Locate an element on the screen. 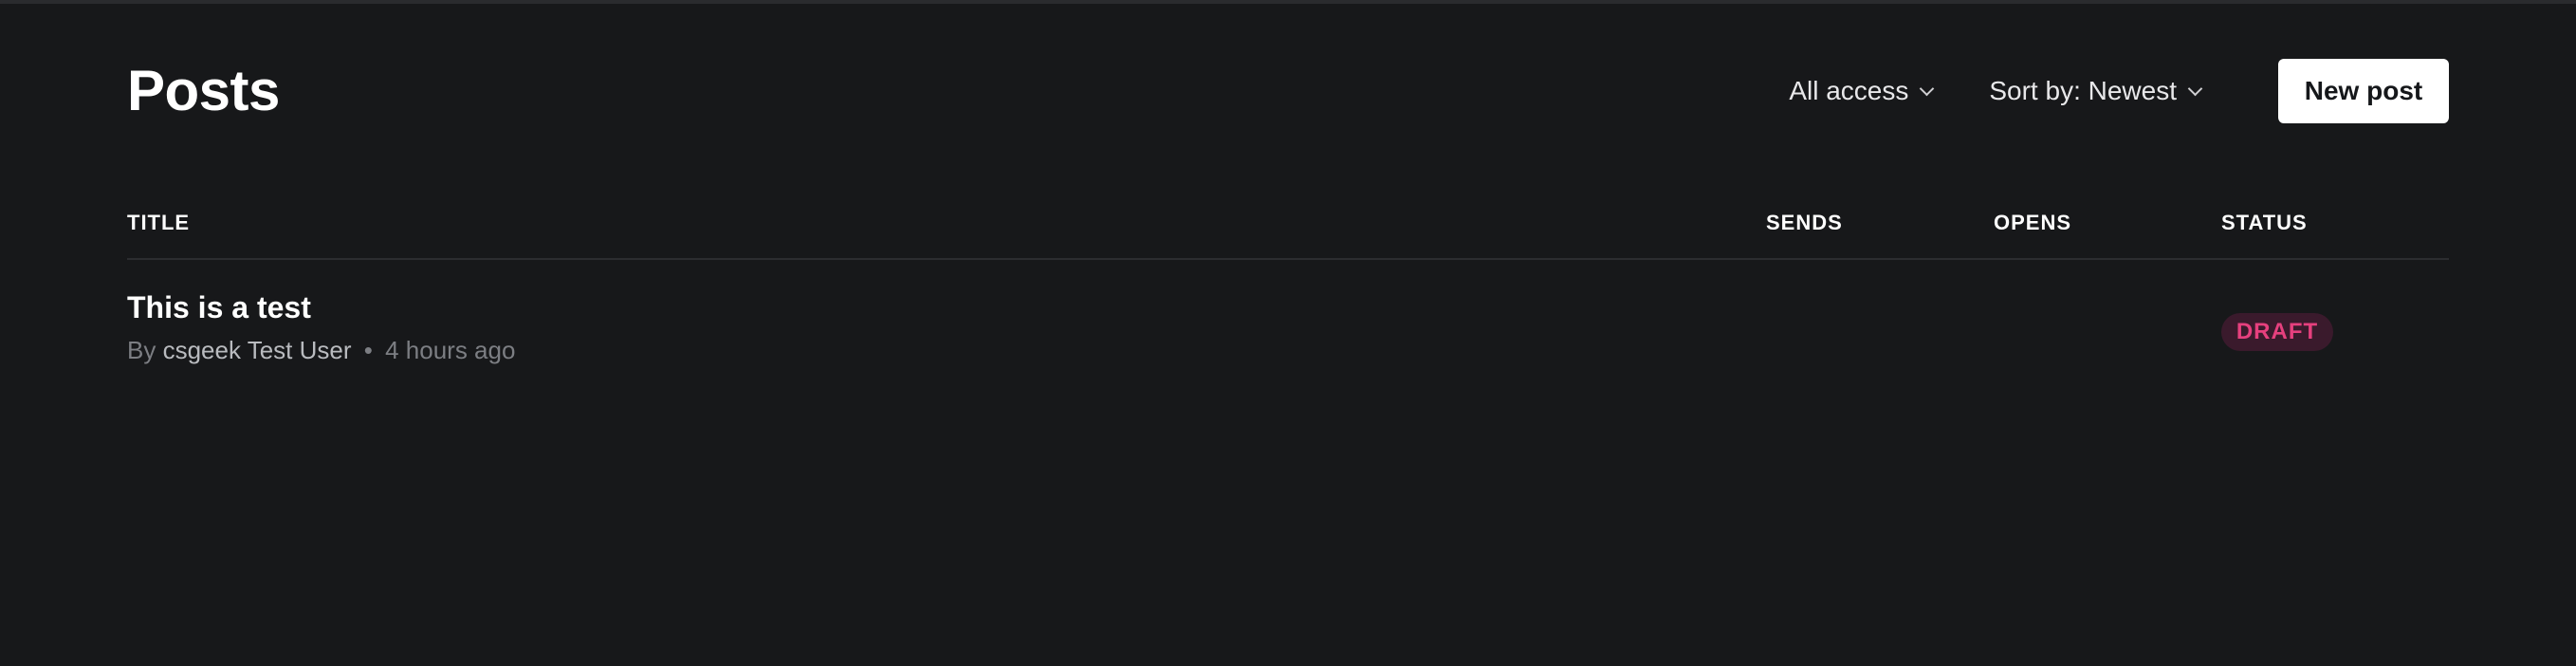 The height and width of the screenshot is (666, 2576). table-header: TITLE SENDS OPENS STATUS is located at coordinates (1288, 234).